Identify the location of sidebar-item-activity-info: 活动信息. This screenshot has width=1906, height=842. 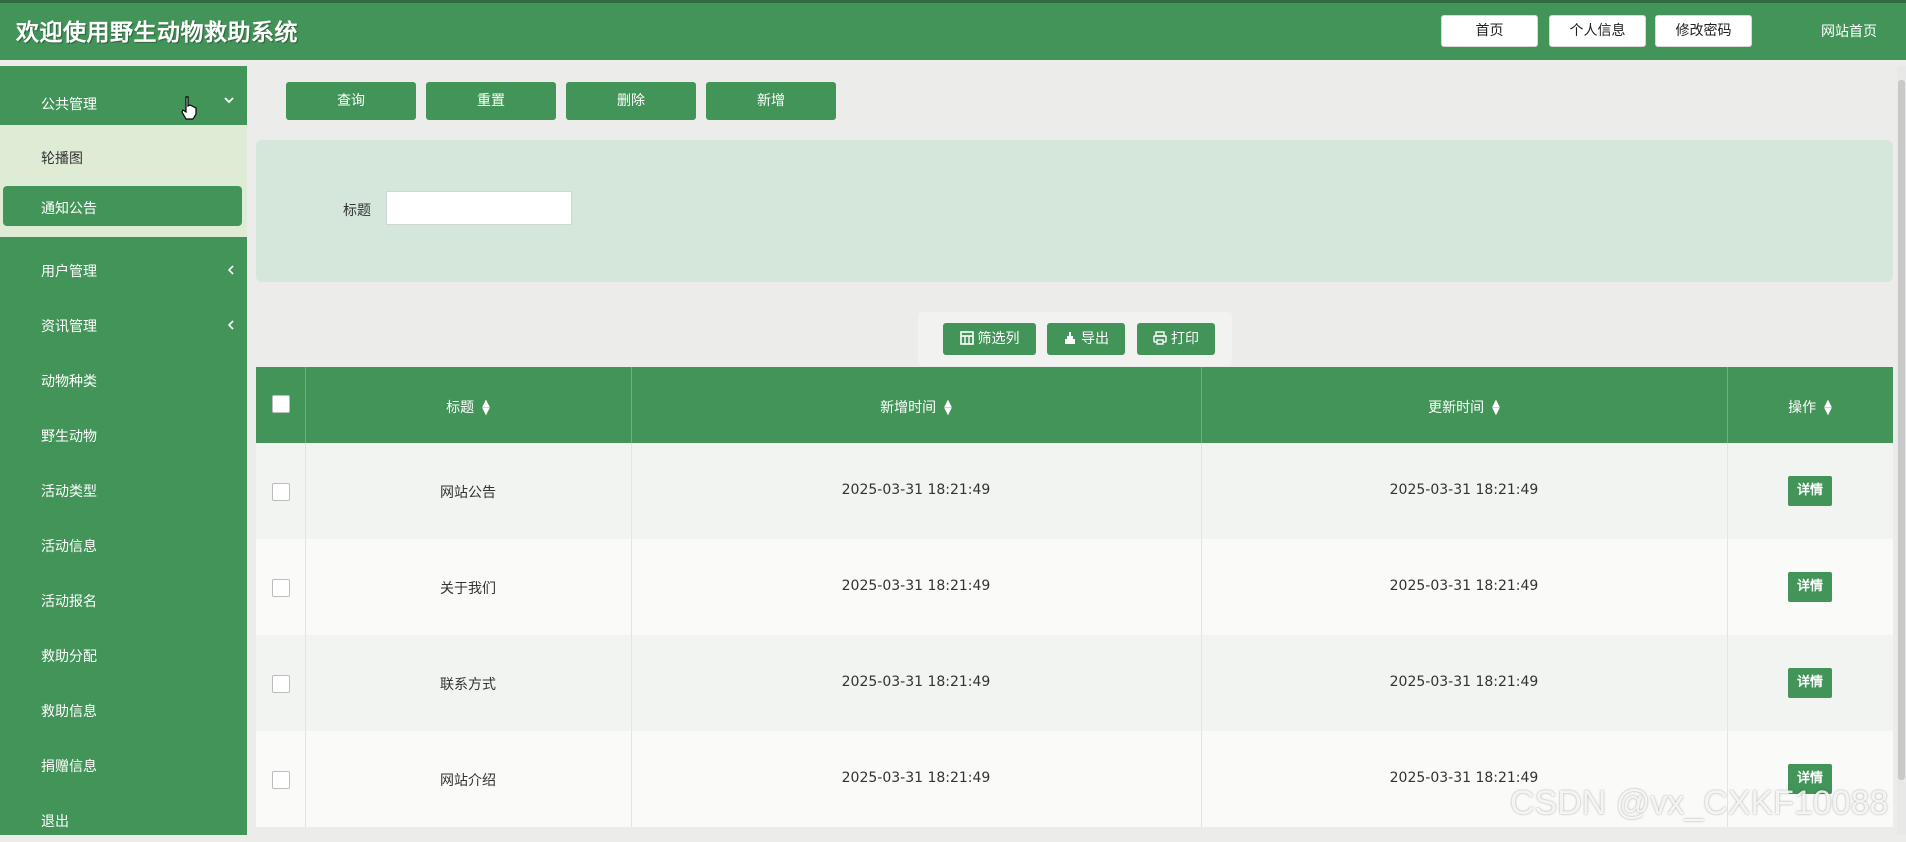
(123, 545).